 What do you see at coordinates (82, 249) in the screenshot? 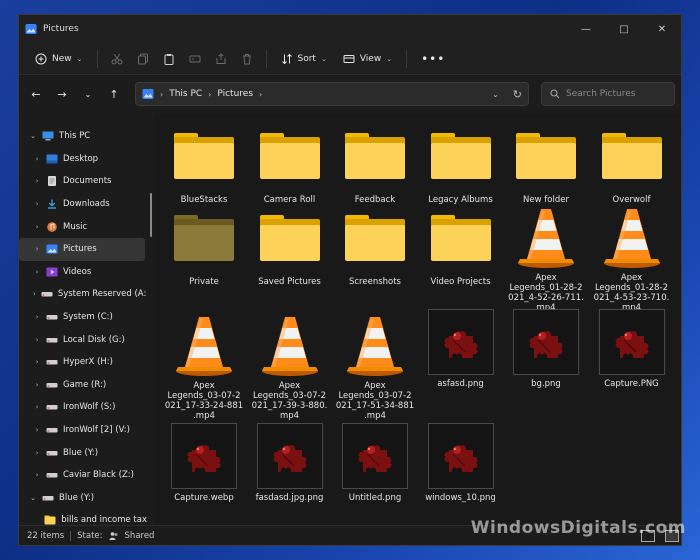
I see `sidebar-item-pictures: › Pictures` at bounding box center [82, 249].